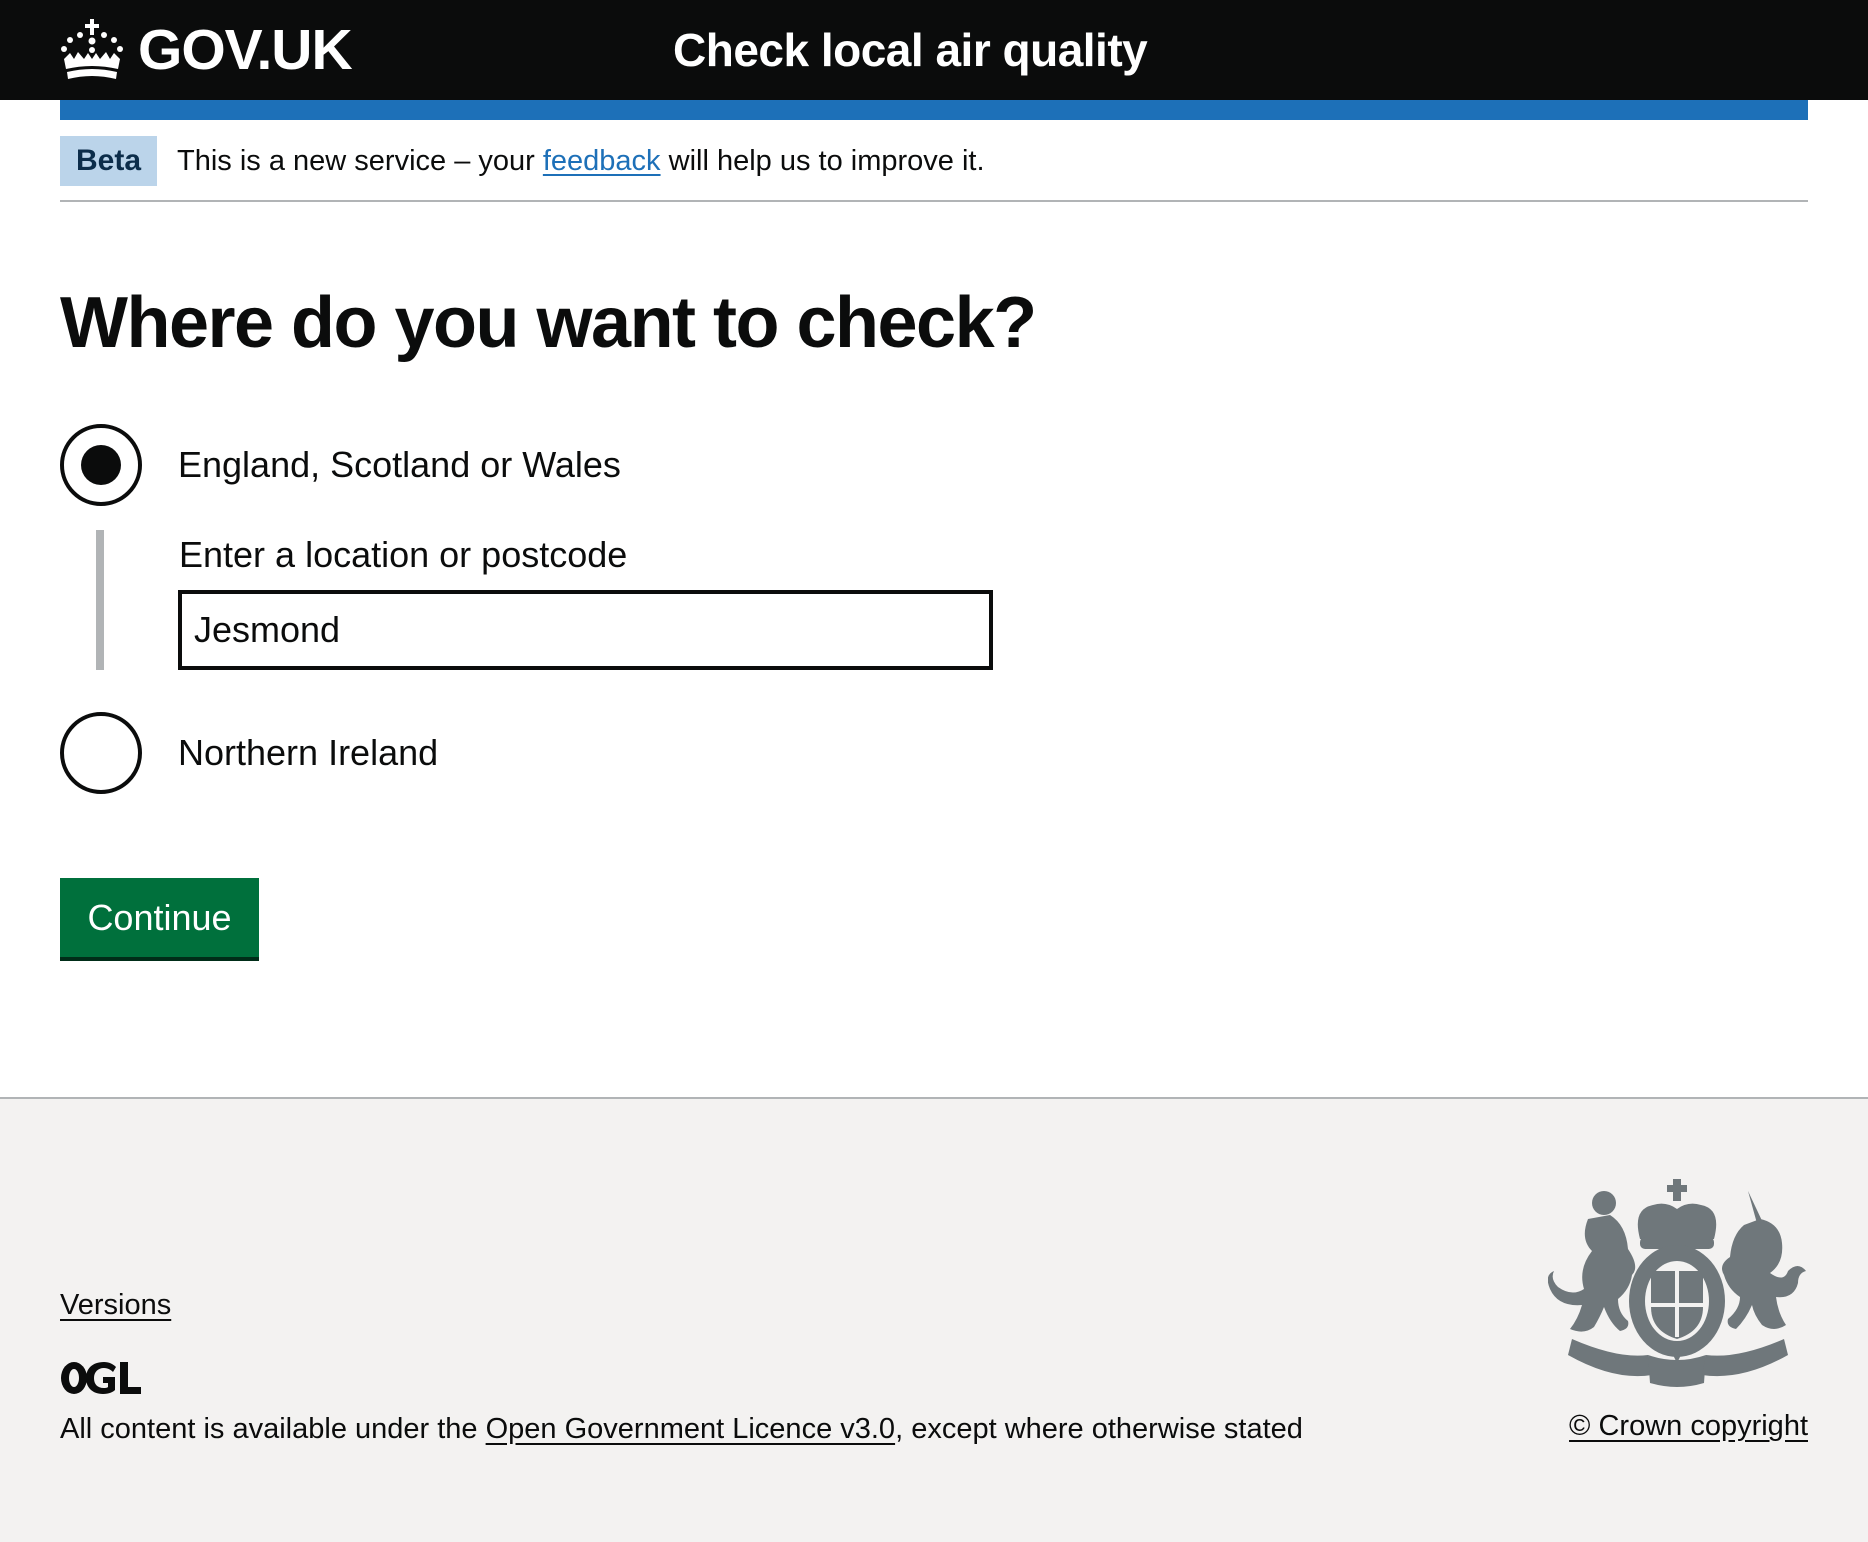  I want to click on radio-northern-ireland: Northern Ireland, so click(510, 753).